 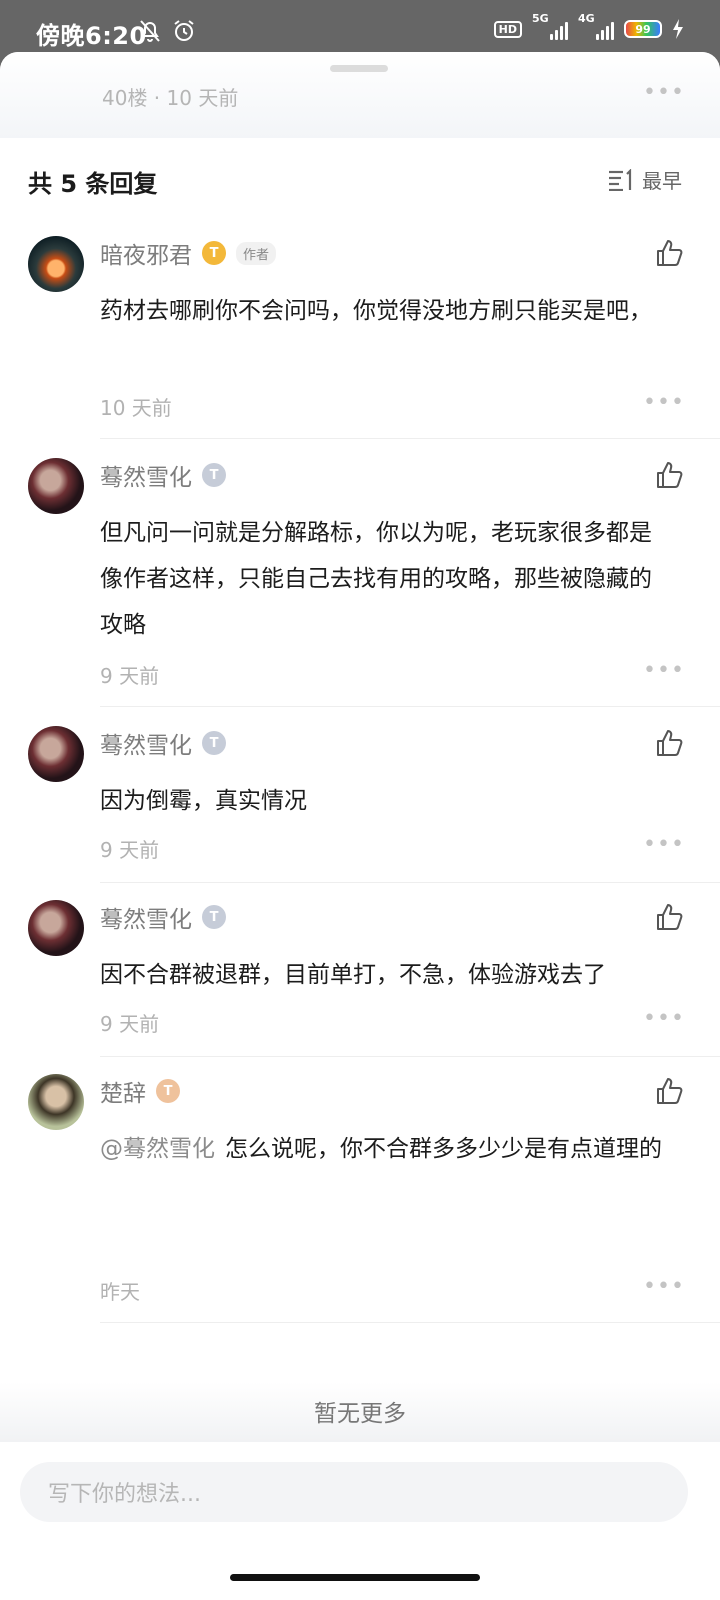 I want to click on signal-5g: 5G, so click(x=550, y=26).